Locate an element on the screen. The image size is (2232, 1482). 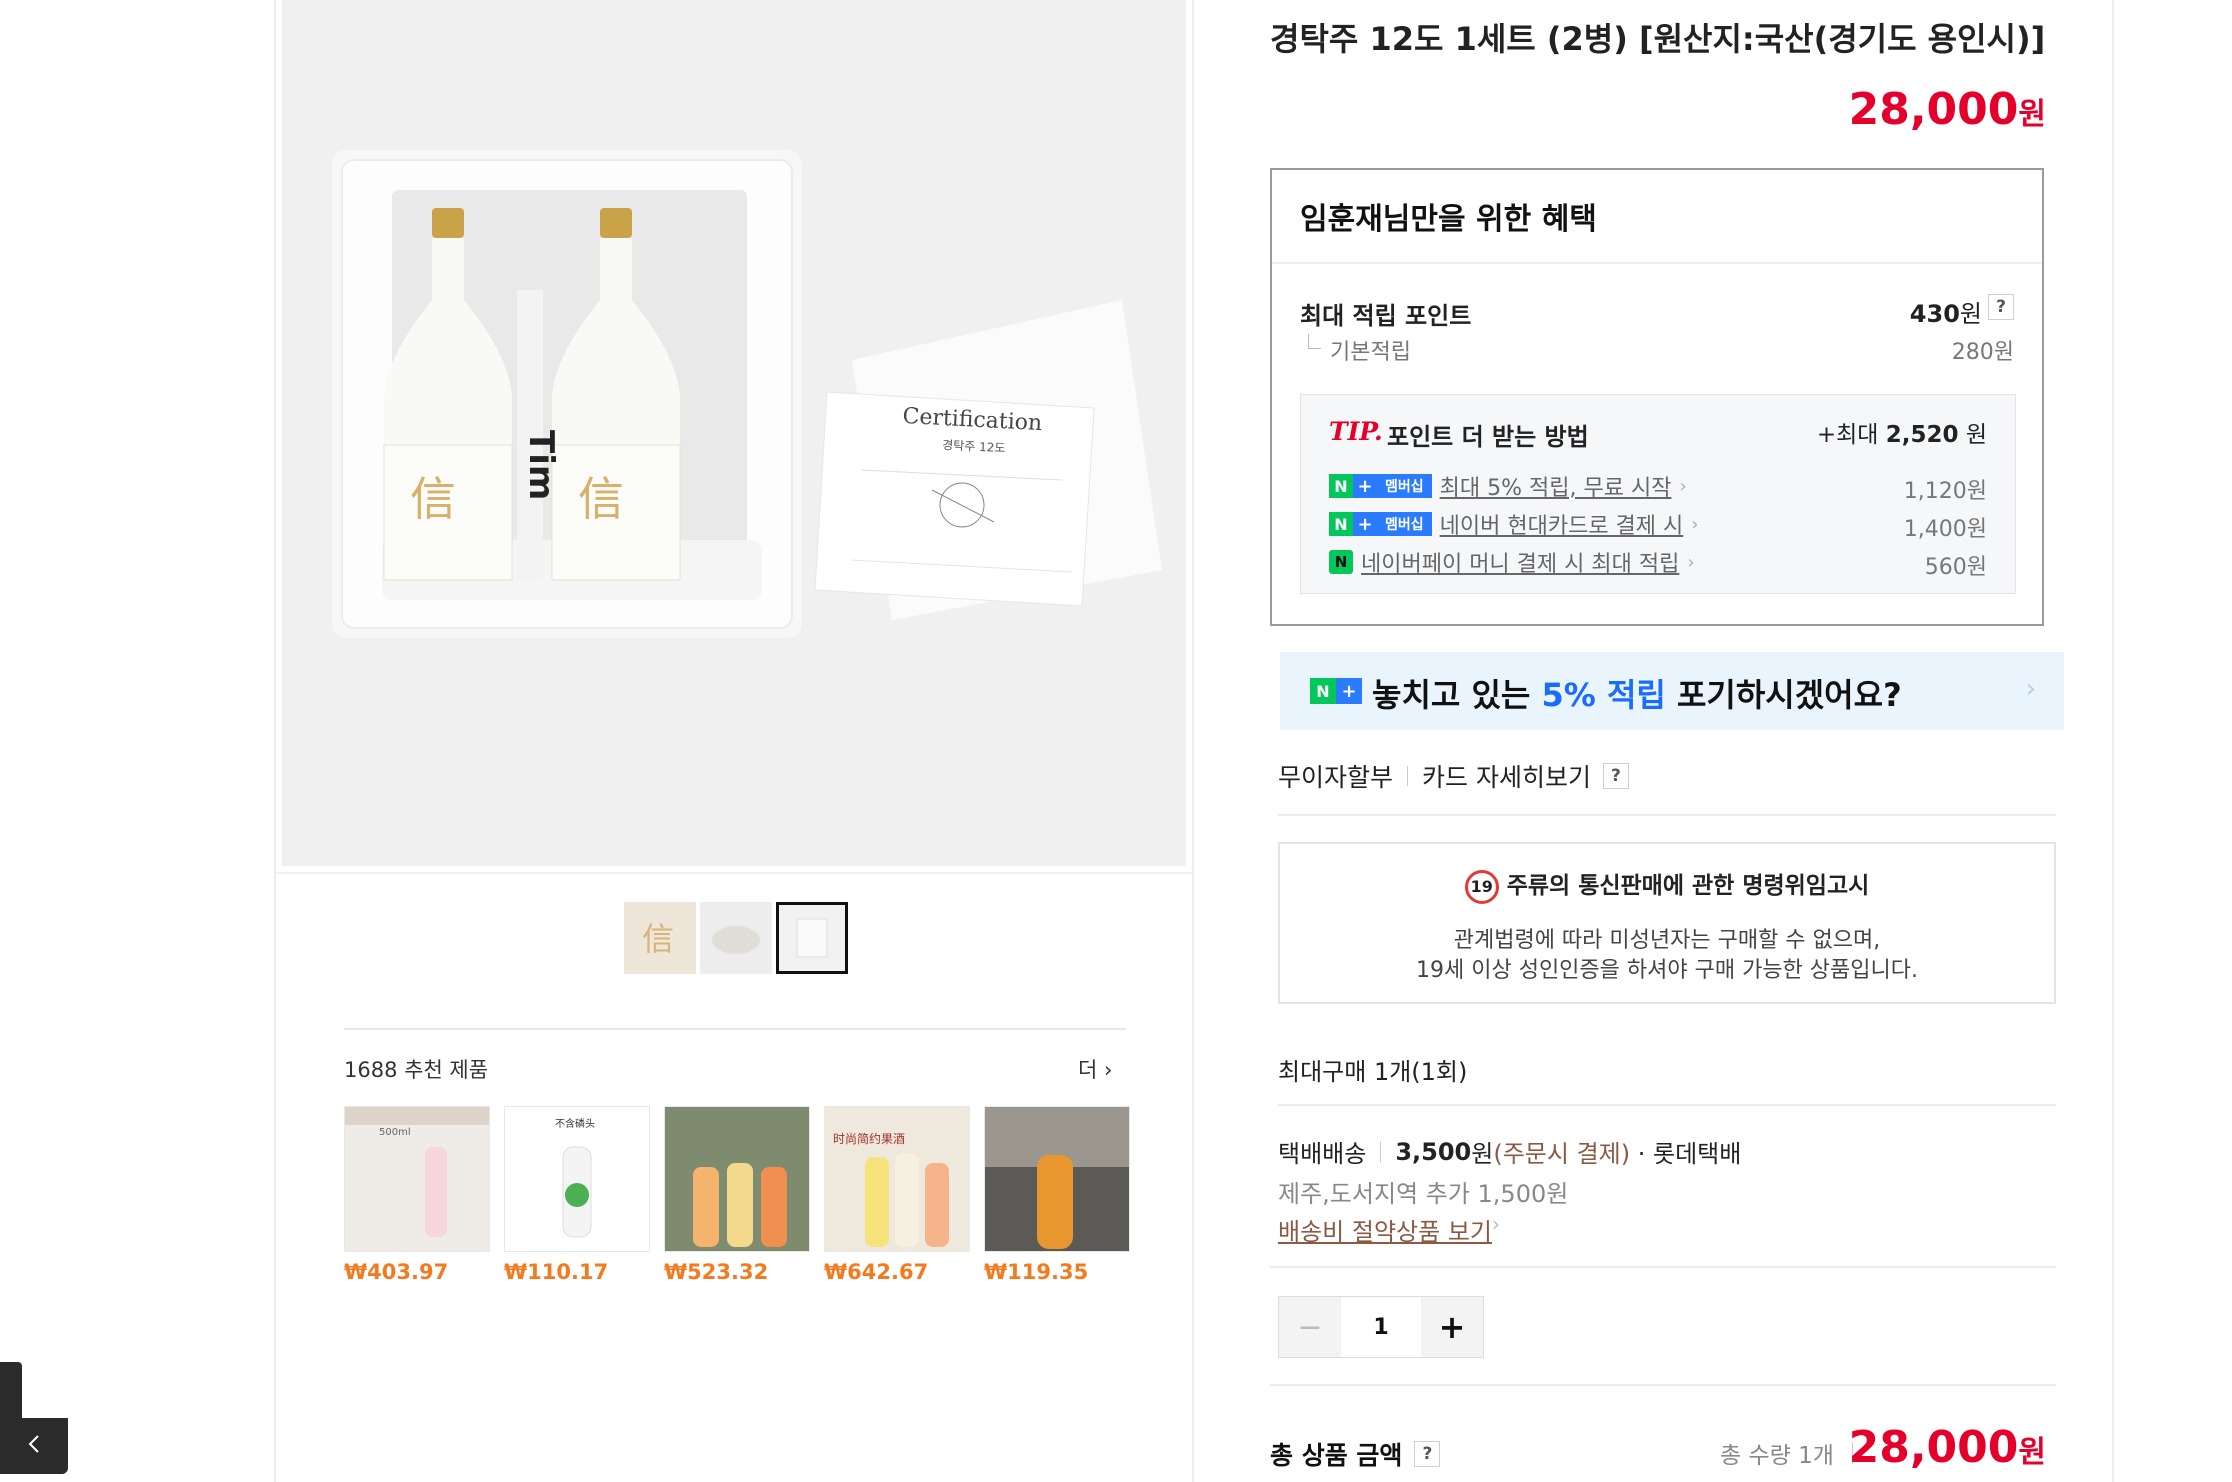
tip-row-amount: 1,120원 is located at coordinates (1945, 491).